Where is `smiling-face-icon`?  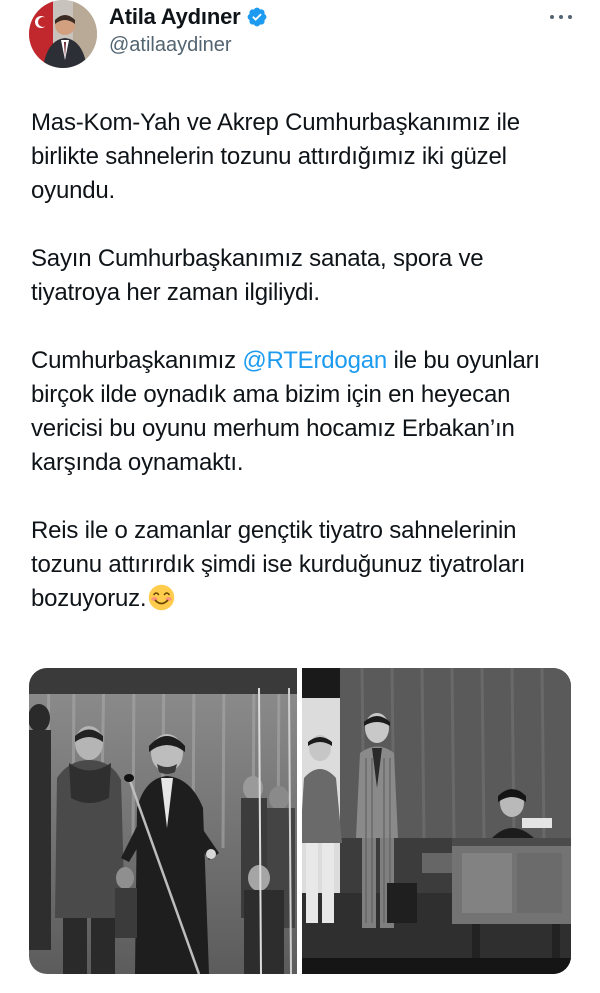
smiling-face-icon is located at coordinates (162, 597).